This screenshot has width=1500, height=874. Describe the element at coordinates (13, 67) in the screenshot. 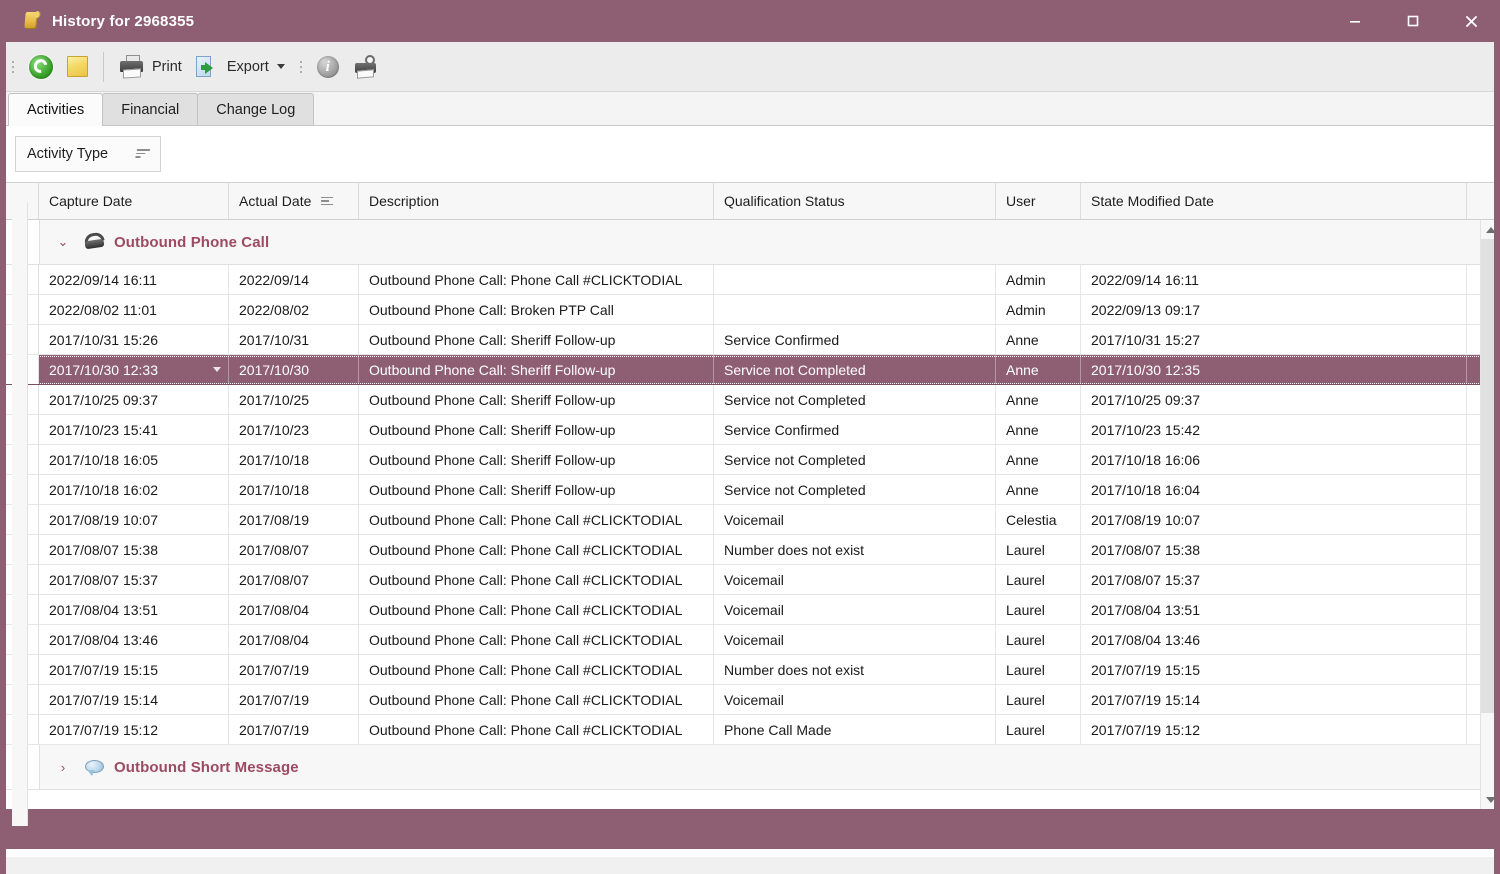

I see `toolbar-grip` at that location.